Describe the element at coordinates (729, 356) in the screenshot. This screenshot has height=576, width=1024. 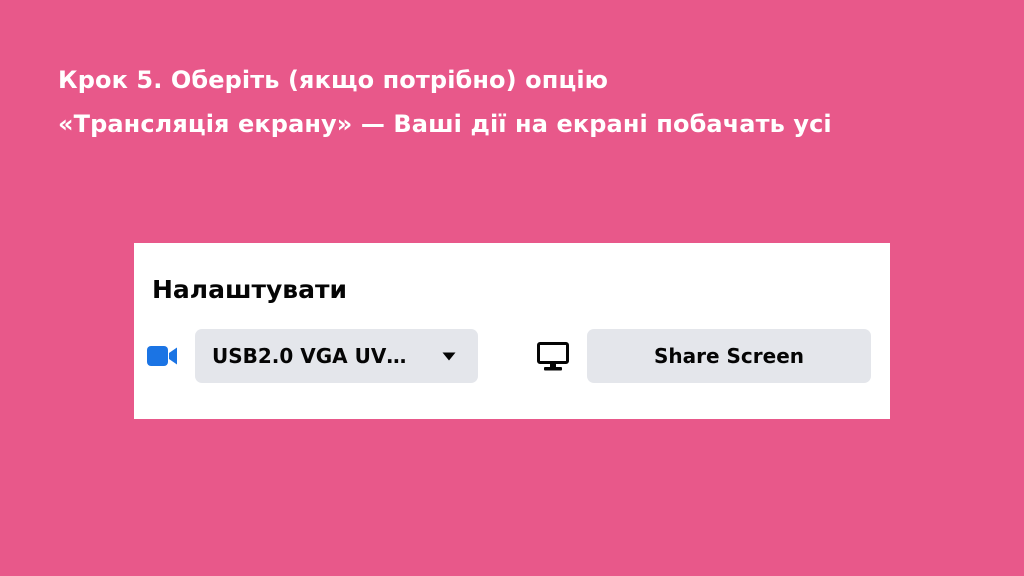
I see `share-screen-button: Share Screen` at that location.